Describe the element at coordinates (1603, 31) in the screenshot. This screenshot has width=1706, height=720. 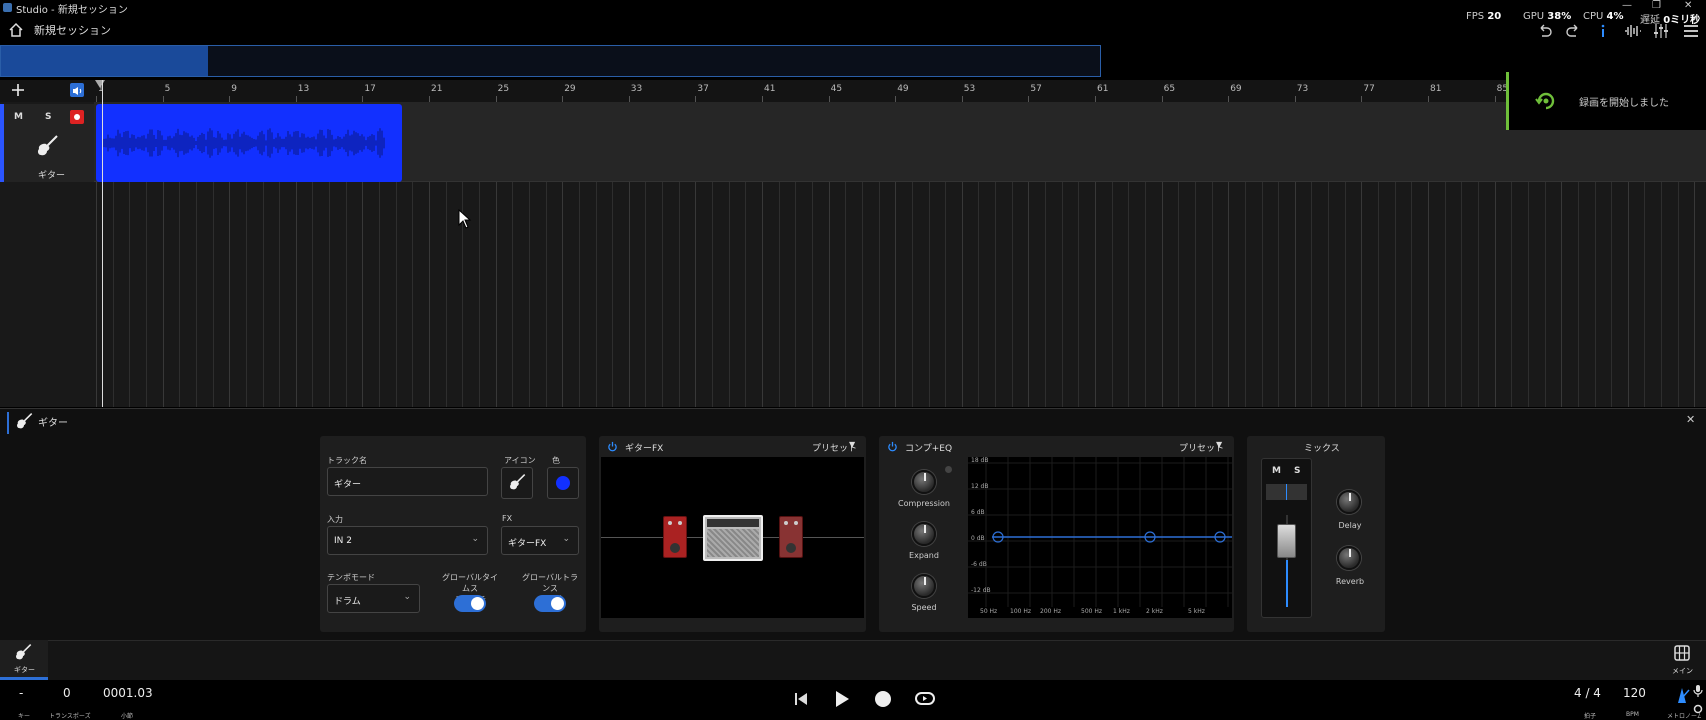
I see `info-icon` at that location.